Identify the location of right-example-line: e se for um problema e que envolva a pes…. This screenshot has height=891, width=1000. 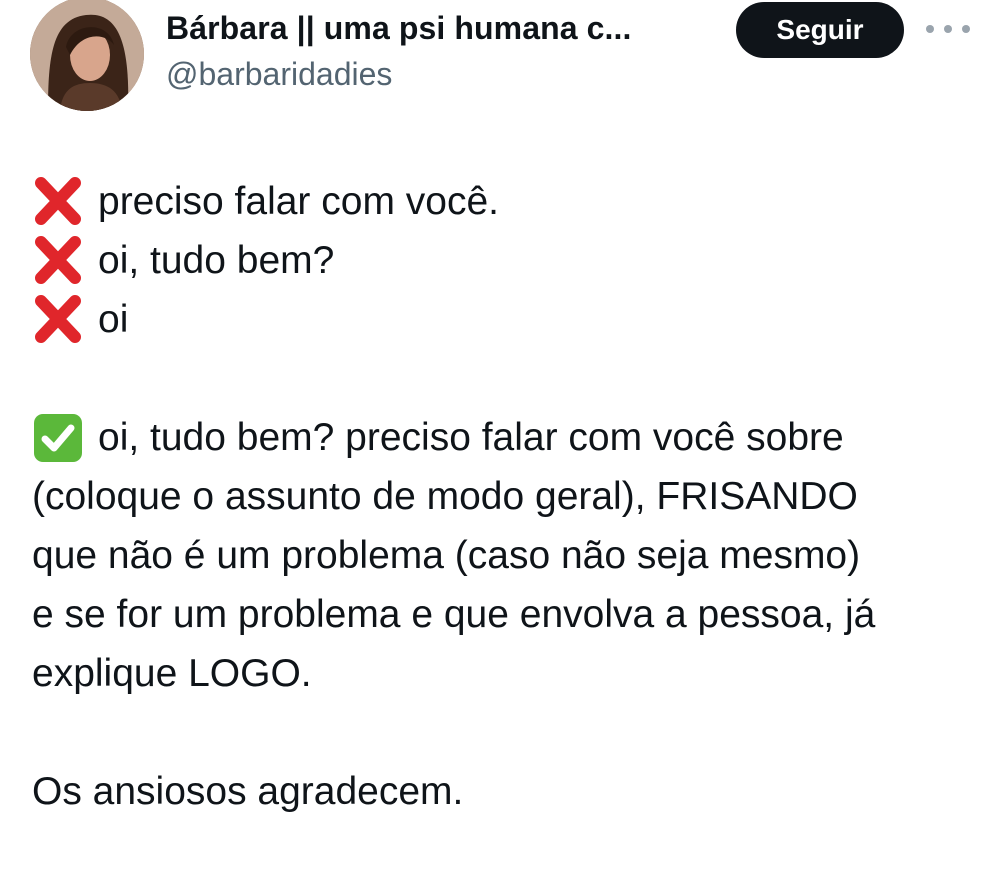
(507, 614).